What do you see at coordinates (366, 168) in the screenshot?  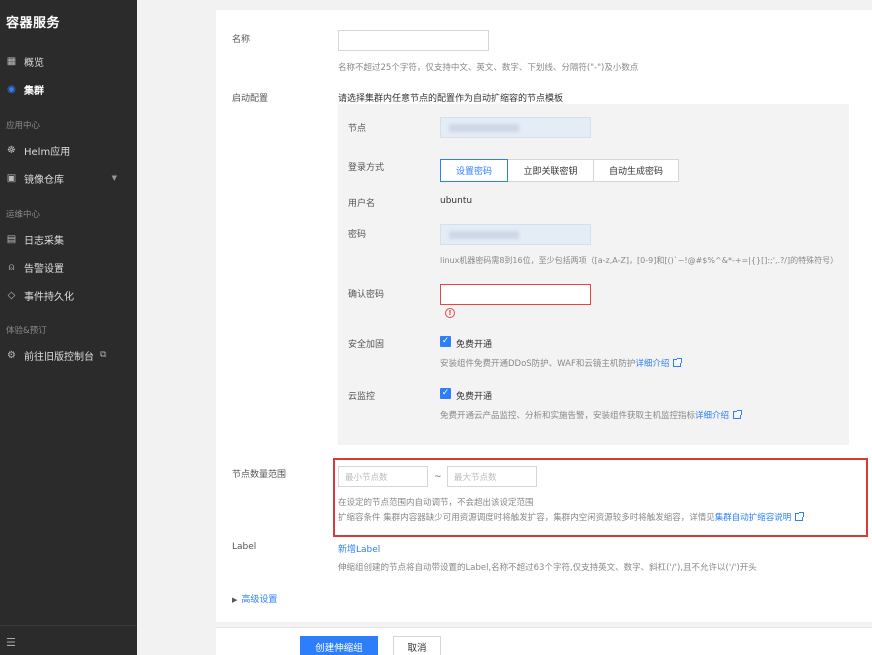 I see `login-method-label: 登录方式` at bounding box center [366, 168].